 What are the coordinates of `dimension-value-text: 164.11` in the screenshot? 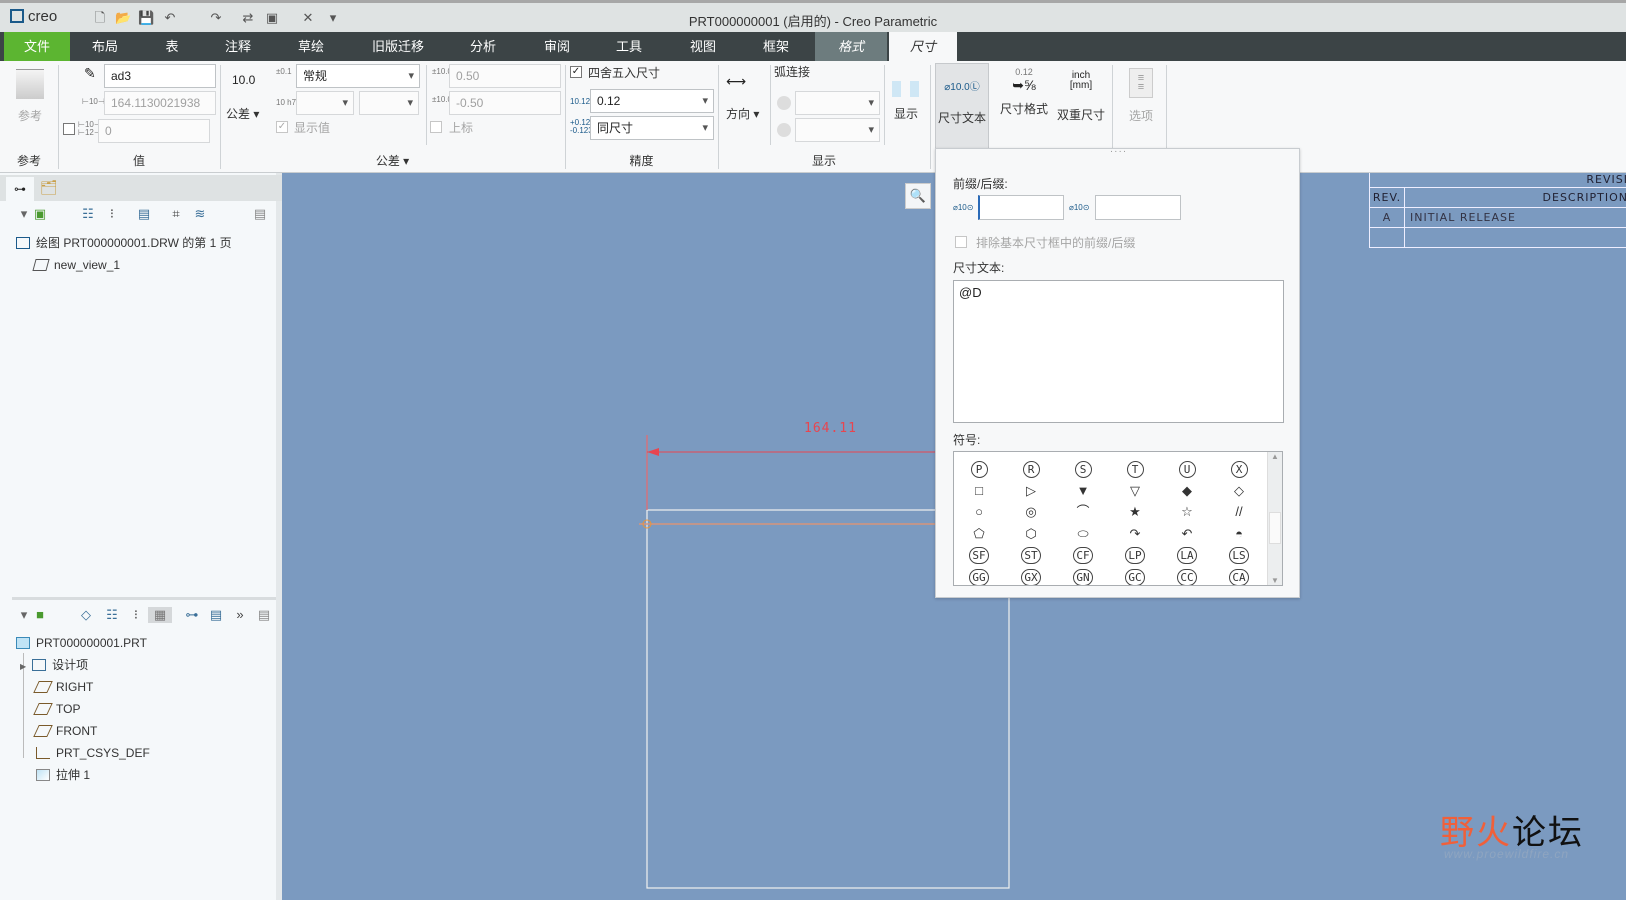 It's located at (830, 428).